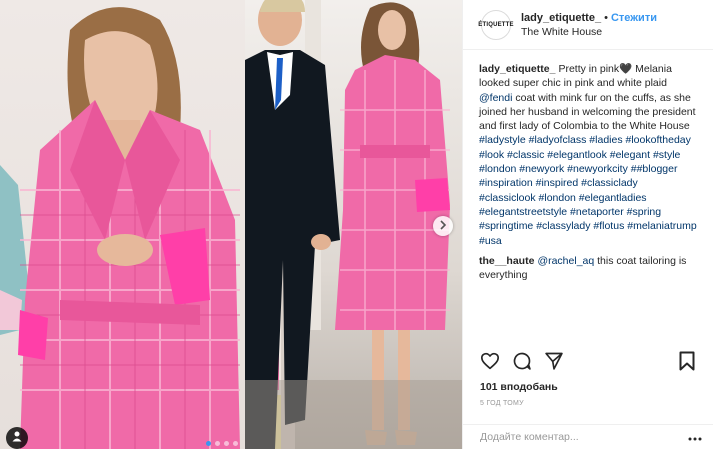  I want to click on user-icon, so click(17, 438).